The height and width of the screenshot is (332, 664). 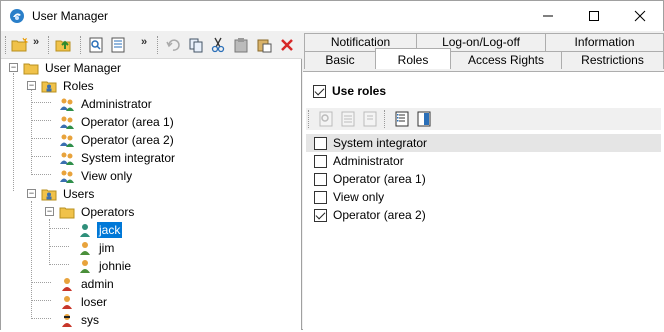 I want to click on tree-user-item: sys, so click(x=80, y=320).